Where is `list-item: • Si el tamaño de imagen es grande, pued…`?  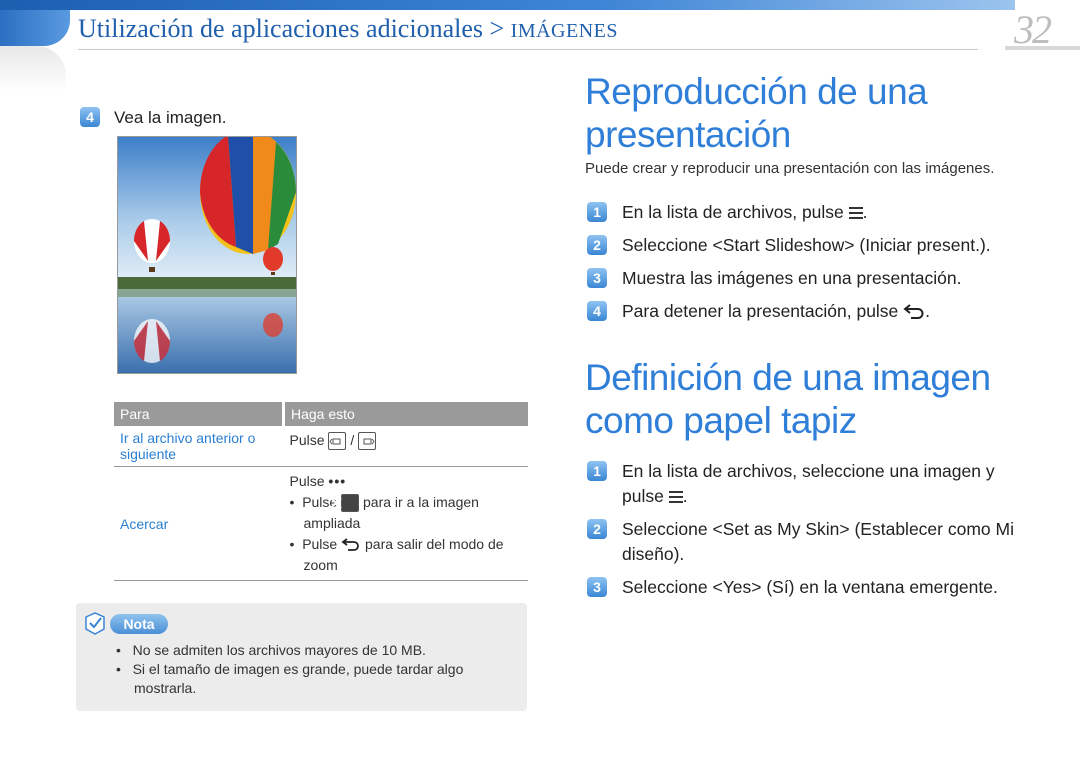
list-item: • Si el tamaño de imagen es grande, pued… is located at coordinates (290, 678).